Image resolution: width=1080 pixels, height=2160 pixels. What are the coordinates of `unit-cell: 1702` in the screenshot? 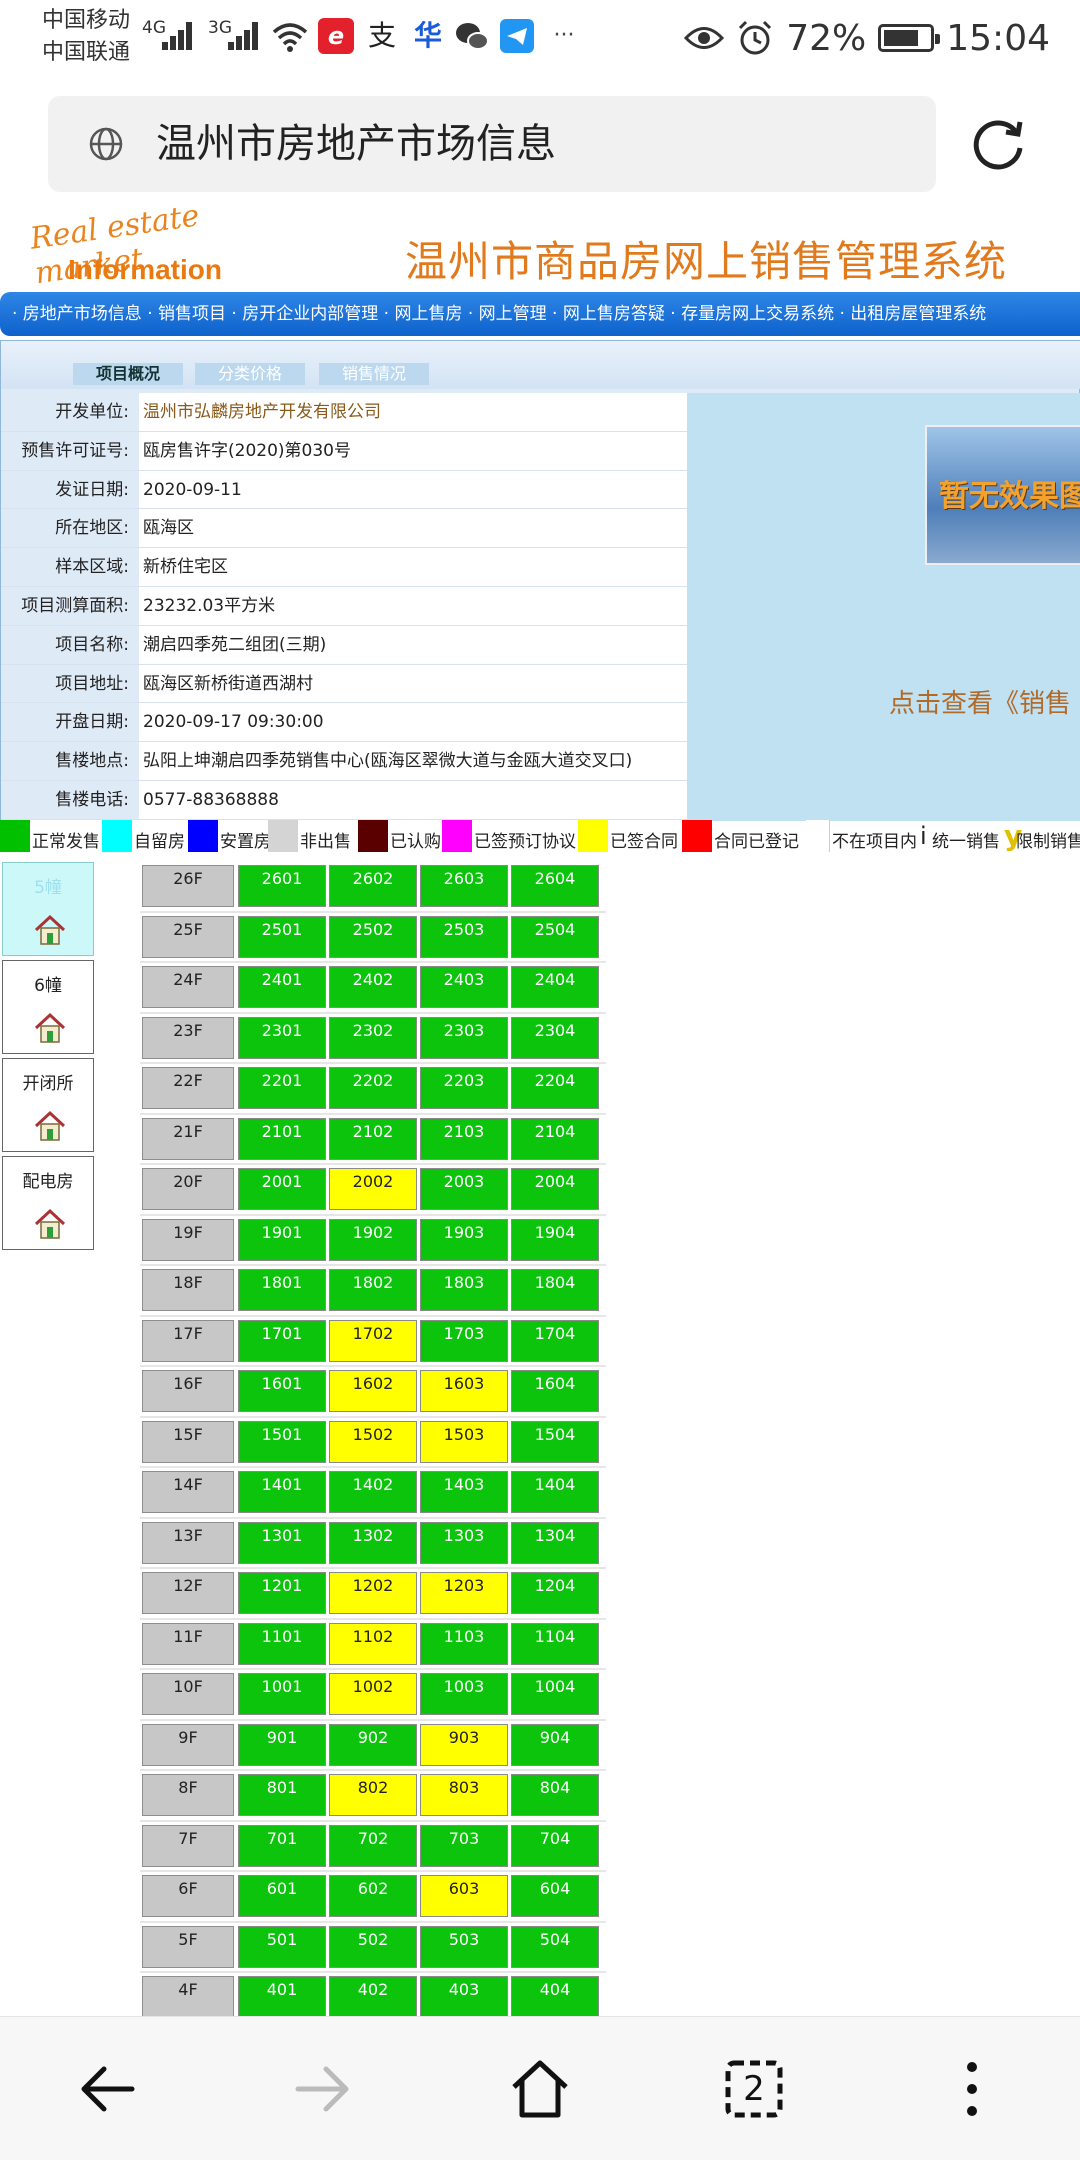 It's located at (373, 1340).